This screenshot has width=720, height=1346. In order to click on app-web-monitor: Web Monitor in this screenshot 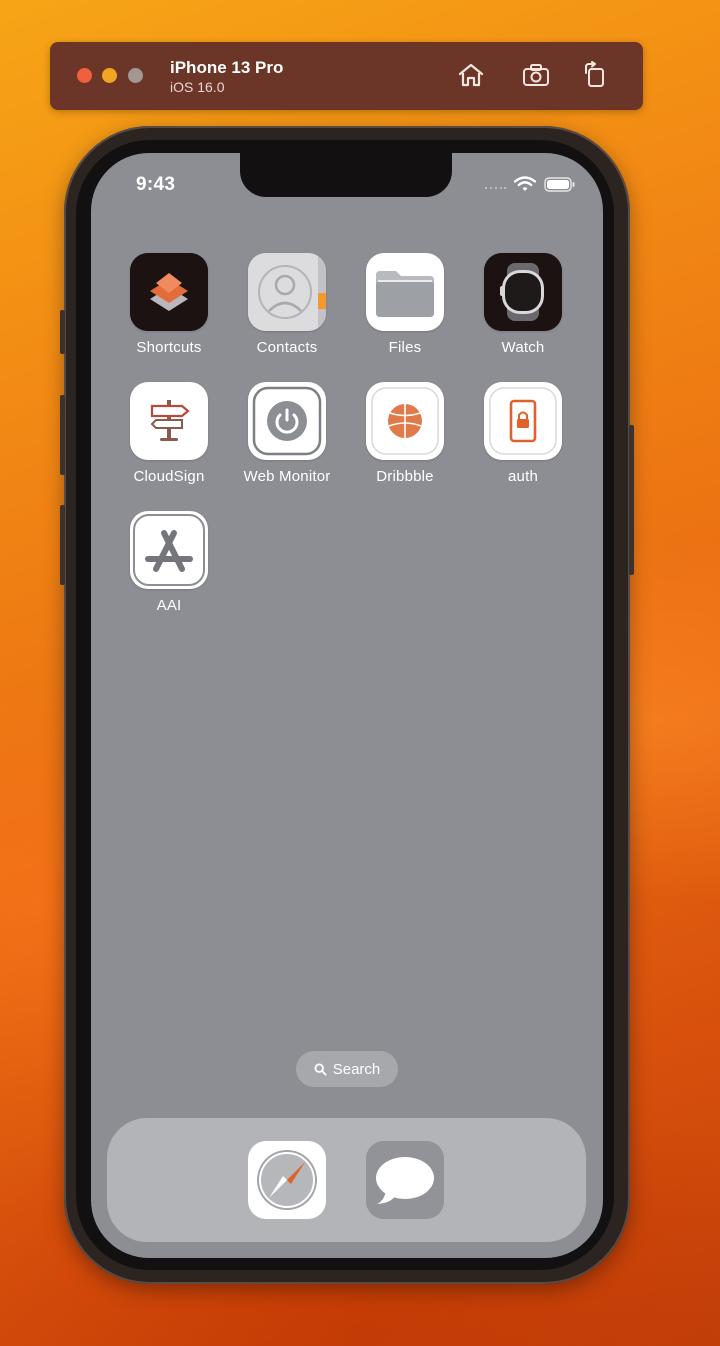, I will do `click(287, 433)`.